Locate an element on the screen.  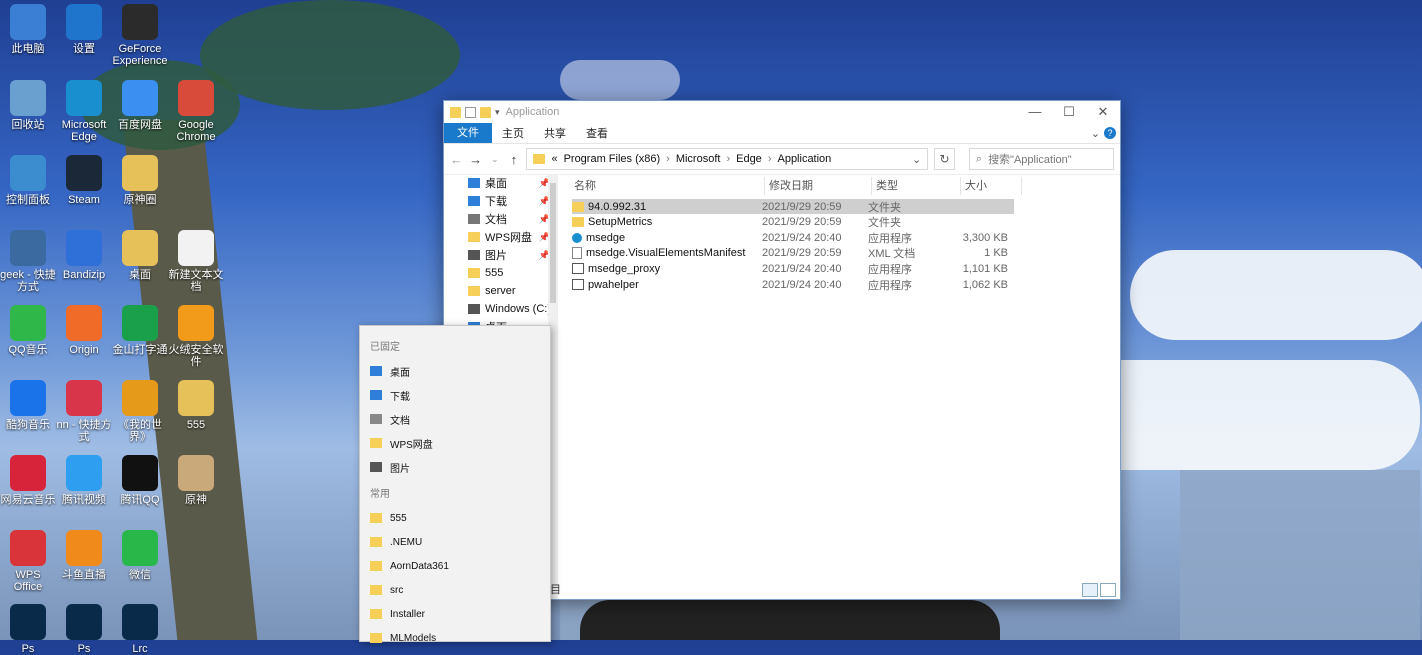
desktop-icon: 回收站 is located at coordinates (28, 105).